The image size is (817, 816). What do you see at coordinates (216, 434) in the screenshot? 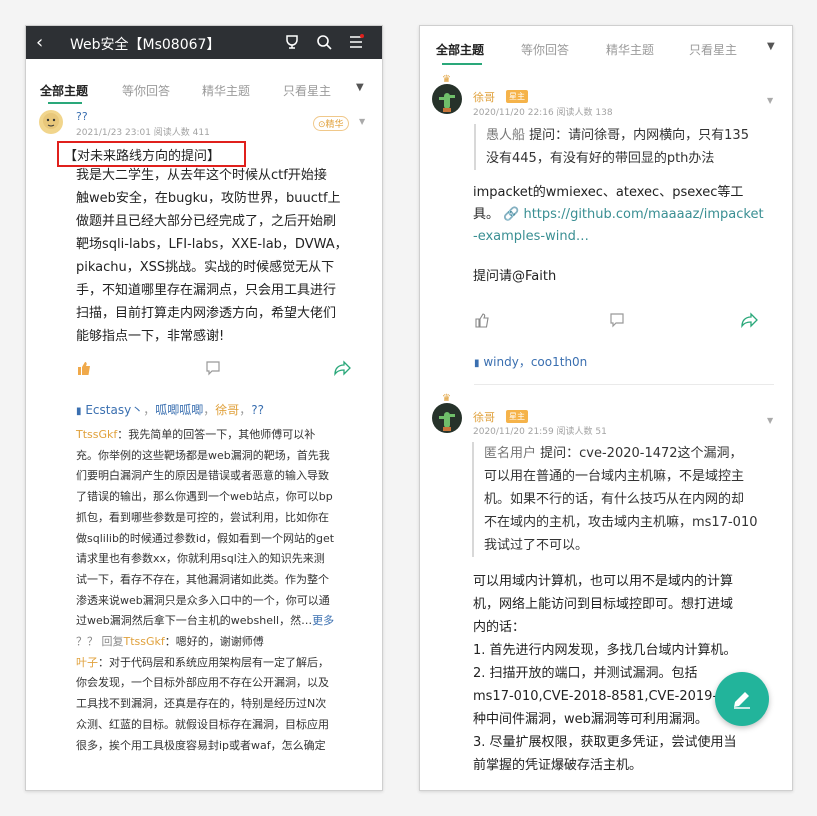
I see `comment-line: ：我先简单的回答一下，其他师傅可以补` at bounding box center [216, 434].